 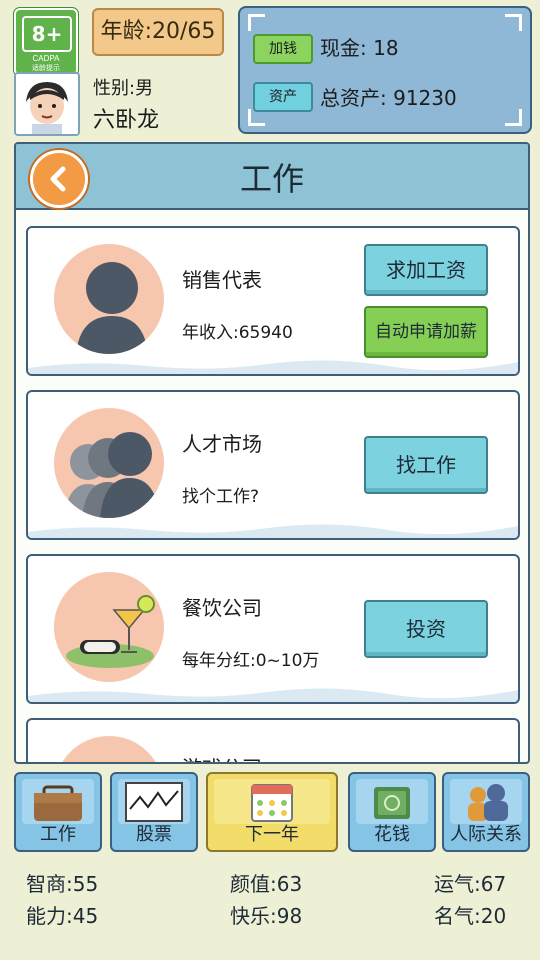 What do you see at coordinates (126, 120) in the screenshot?
I see `player-name: 六卧龙` at bounding box center [126, 120].